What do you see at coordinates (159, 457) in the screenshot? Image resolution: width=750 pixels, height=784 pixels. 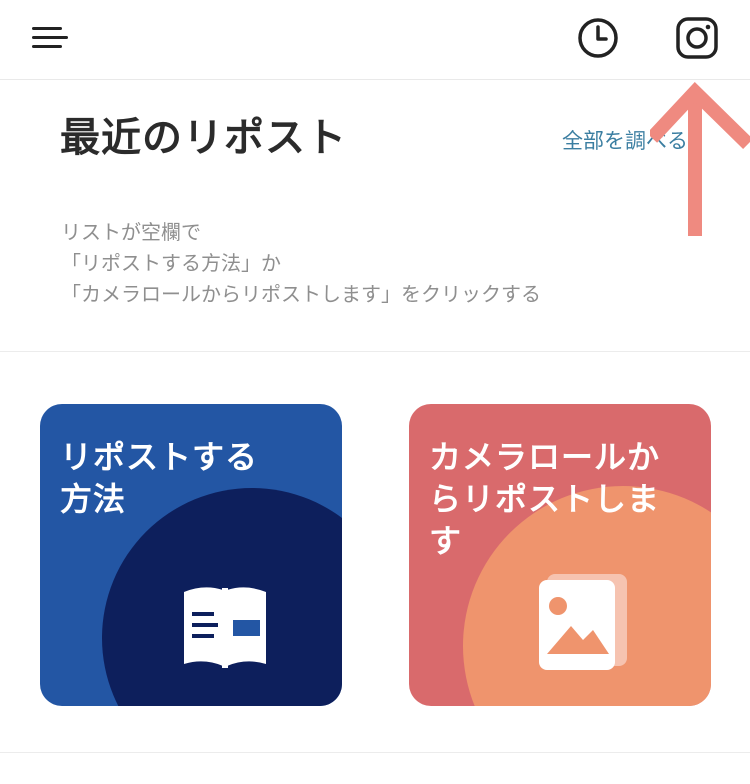 I see `card-title-line: リポストする` at bounding box center [159, 457].